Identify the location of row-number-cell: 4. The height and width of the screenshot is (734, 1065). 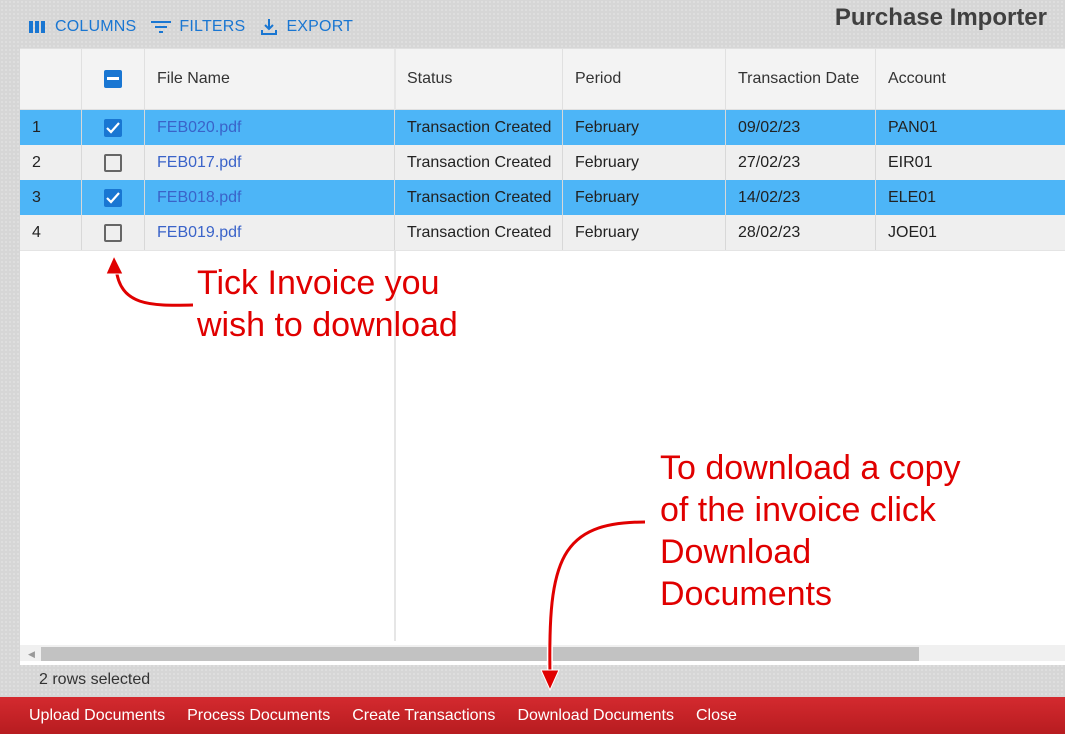
(51, 232).